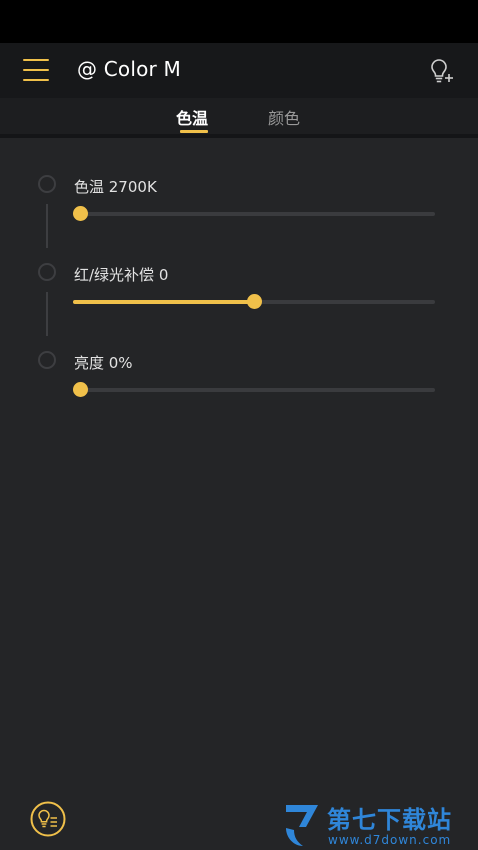 Image resolution: width=478 pixels, height=850 pixels. I want to click on page-title: @ Color M, so click(129, 69).